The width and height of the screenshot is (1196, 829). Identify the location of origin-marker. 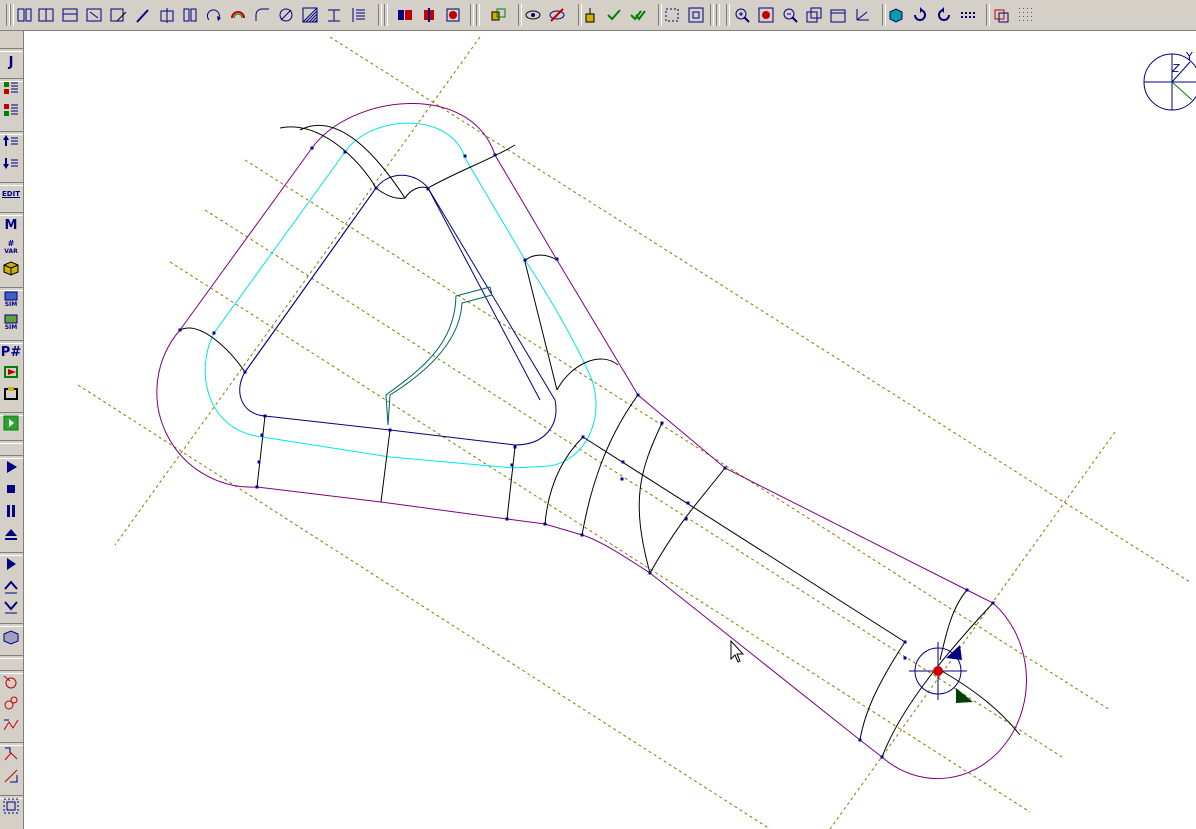
(941, 672).